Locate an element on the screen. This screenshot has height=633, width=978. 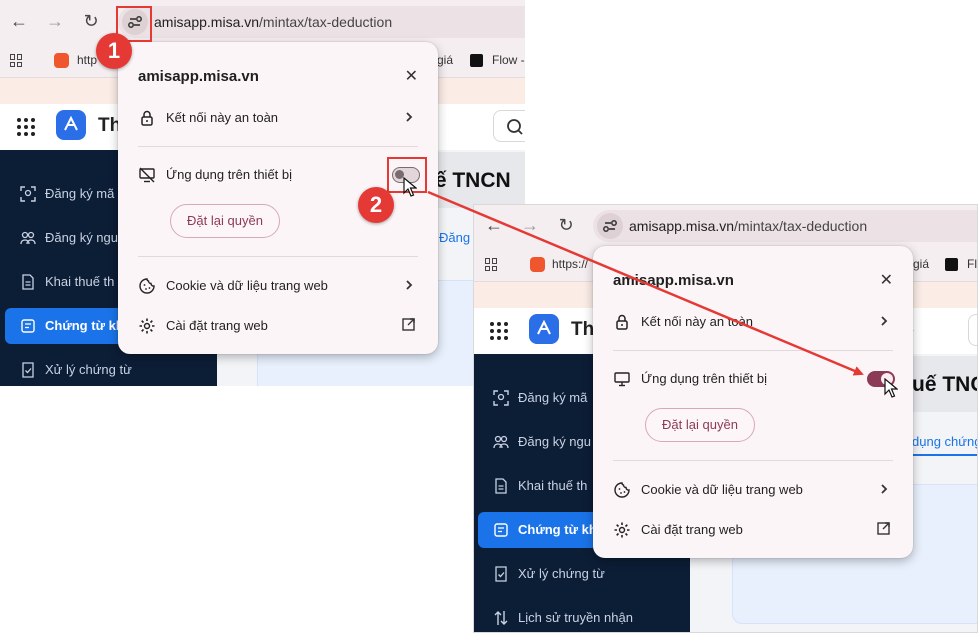
annotation-arrow is located at coordinates (645, 283).